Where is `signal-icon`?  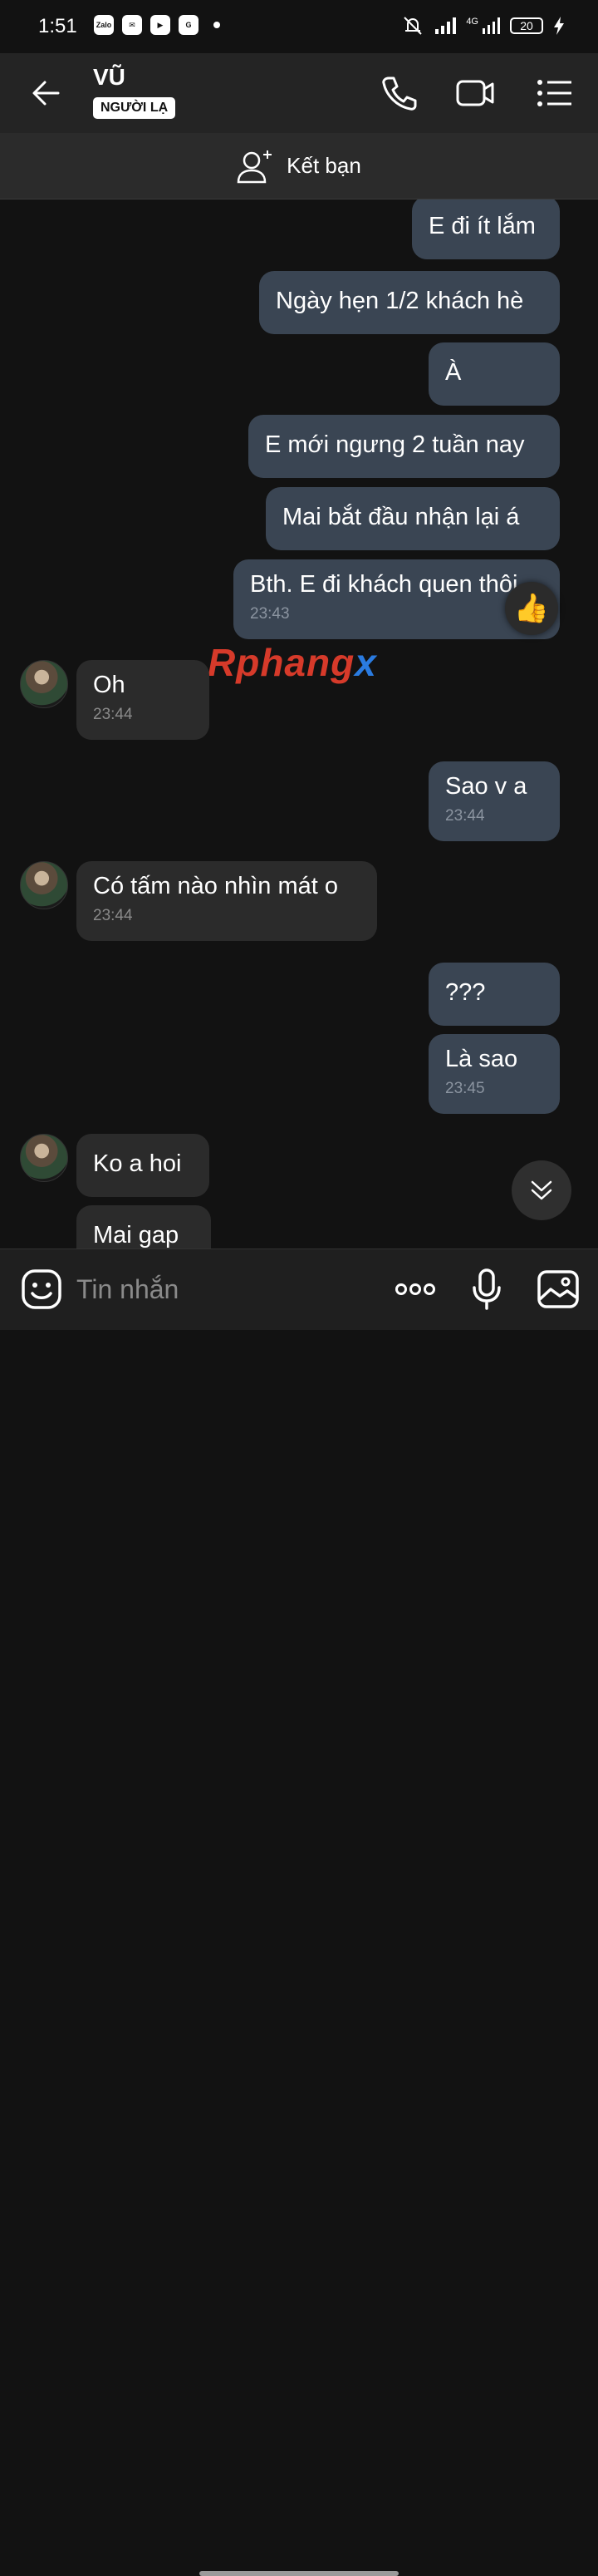
signal-icon is located at coordinates (446, 25).